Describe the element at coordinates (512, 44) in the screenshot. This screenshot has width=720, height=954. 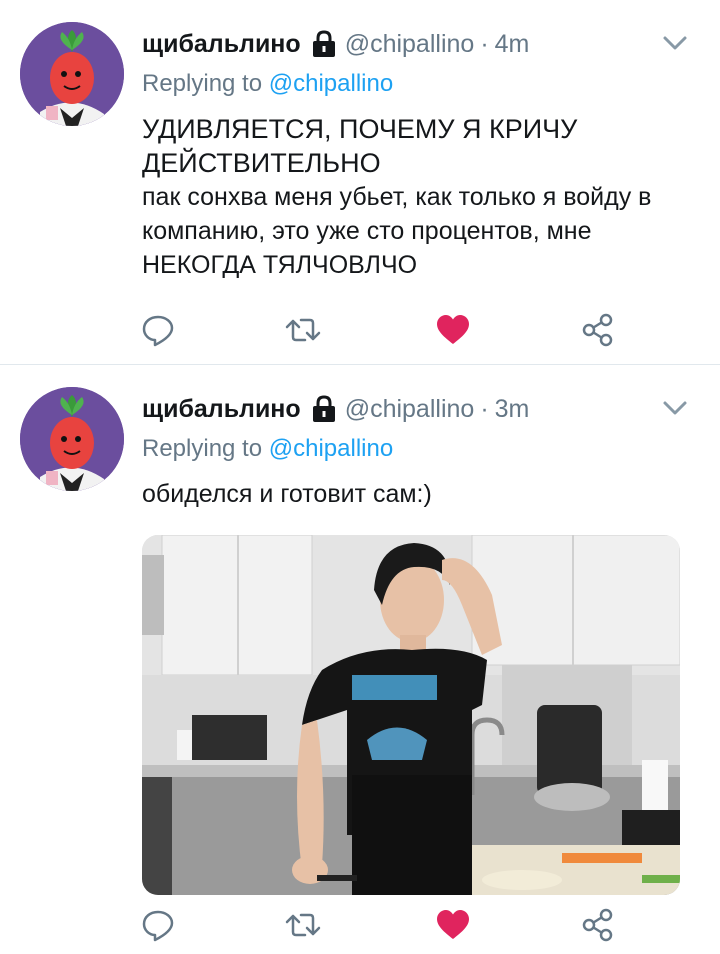
I see `timestamp: 4m` at that location.